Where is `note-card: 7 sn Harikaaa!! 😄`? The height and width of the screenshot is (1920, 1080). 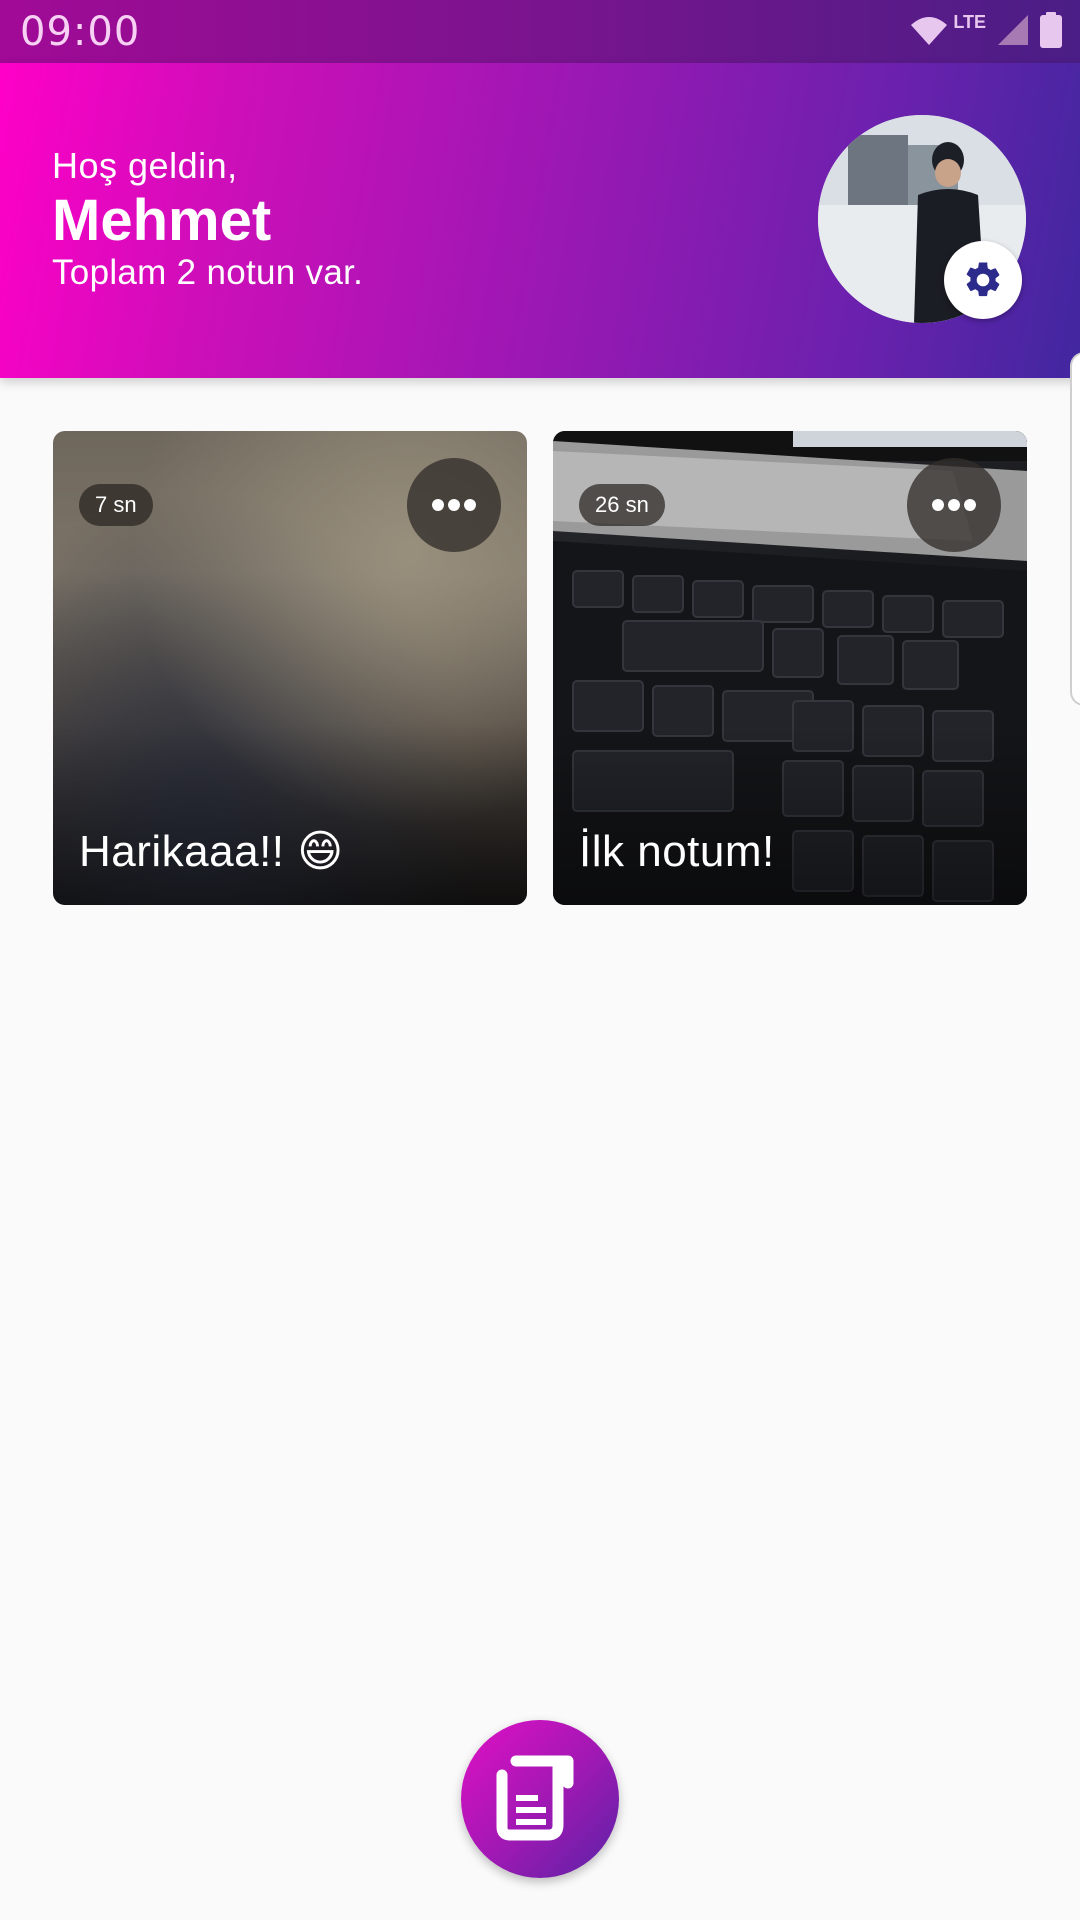 note-card: 7 sn Harikaaa!! 😄 is located at coordinates (290, 668).